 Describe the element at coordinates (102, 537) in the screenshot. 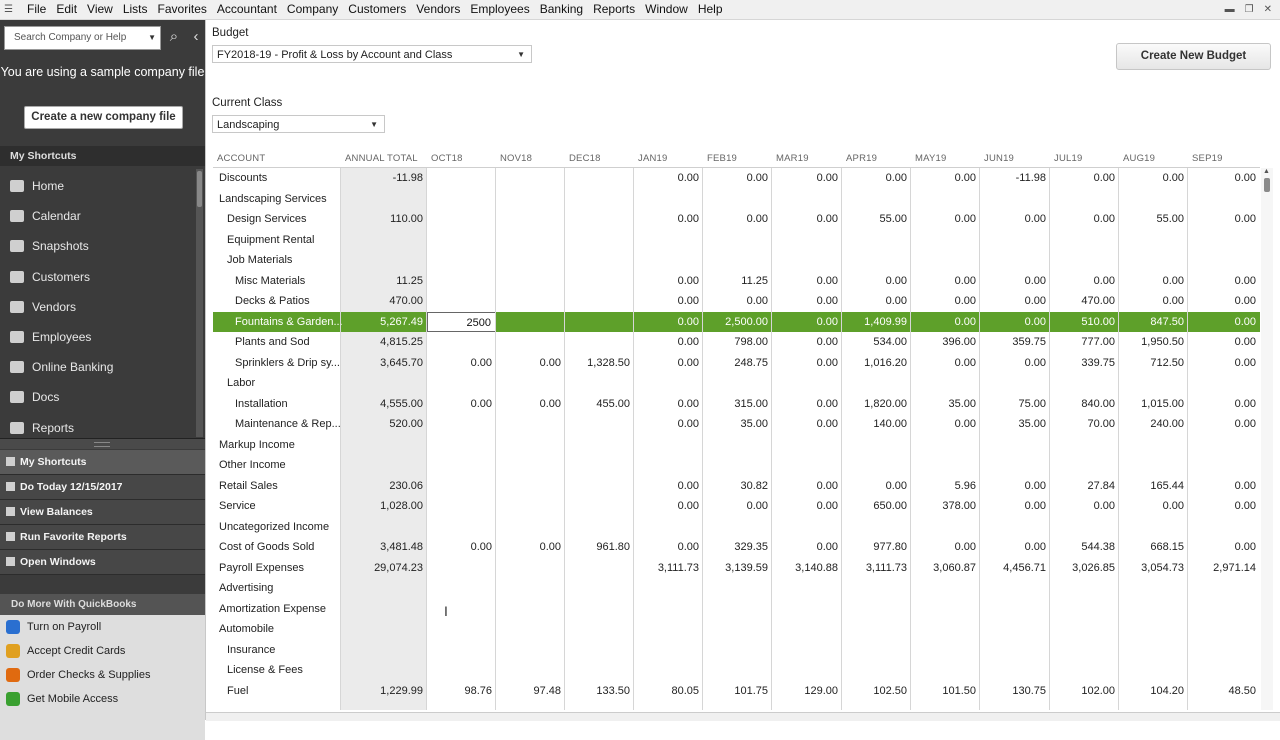

I see `panel-run-favorite-reports: Run Favorite Reports` at that location.